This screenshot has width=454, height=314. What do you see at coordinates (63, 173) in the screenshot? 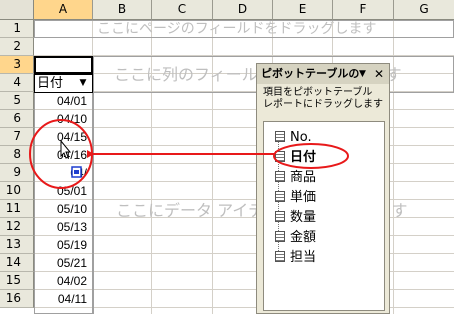
I see `row-item-cell: 04/` at bounding box center [63, 173].